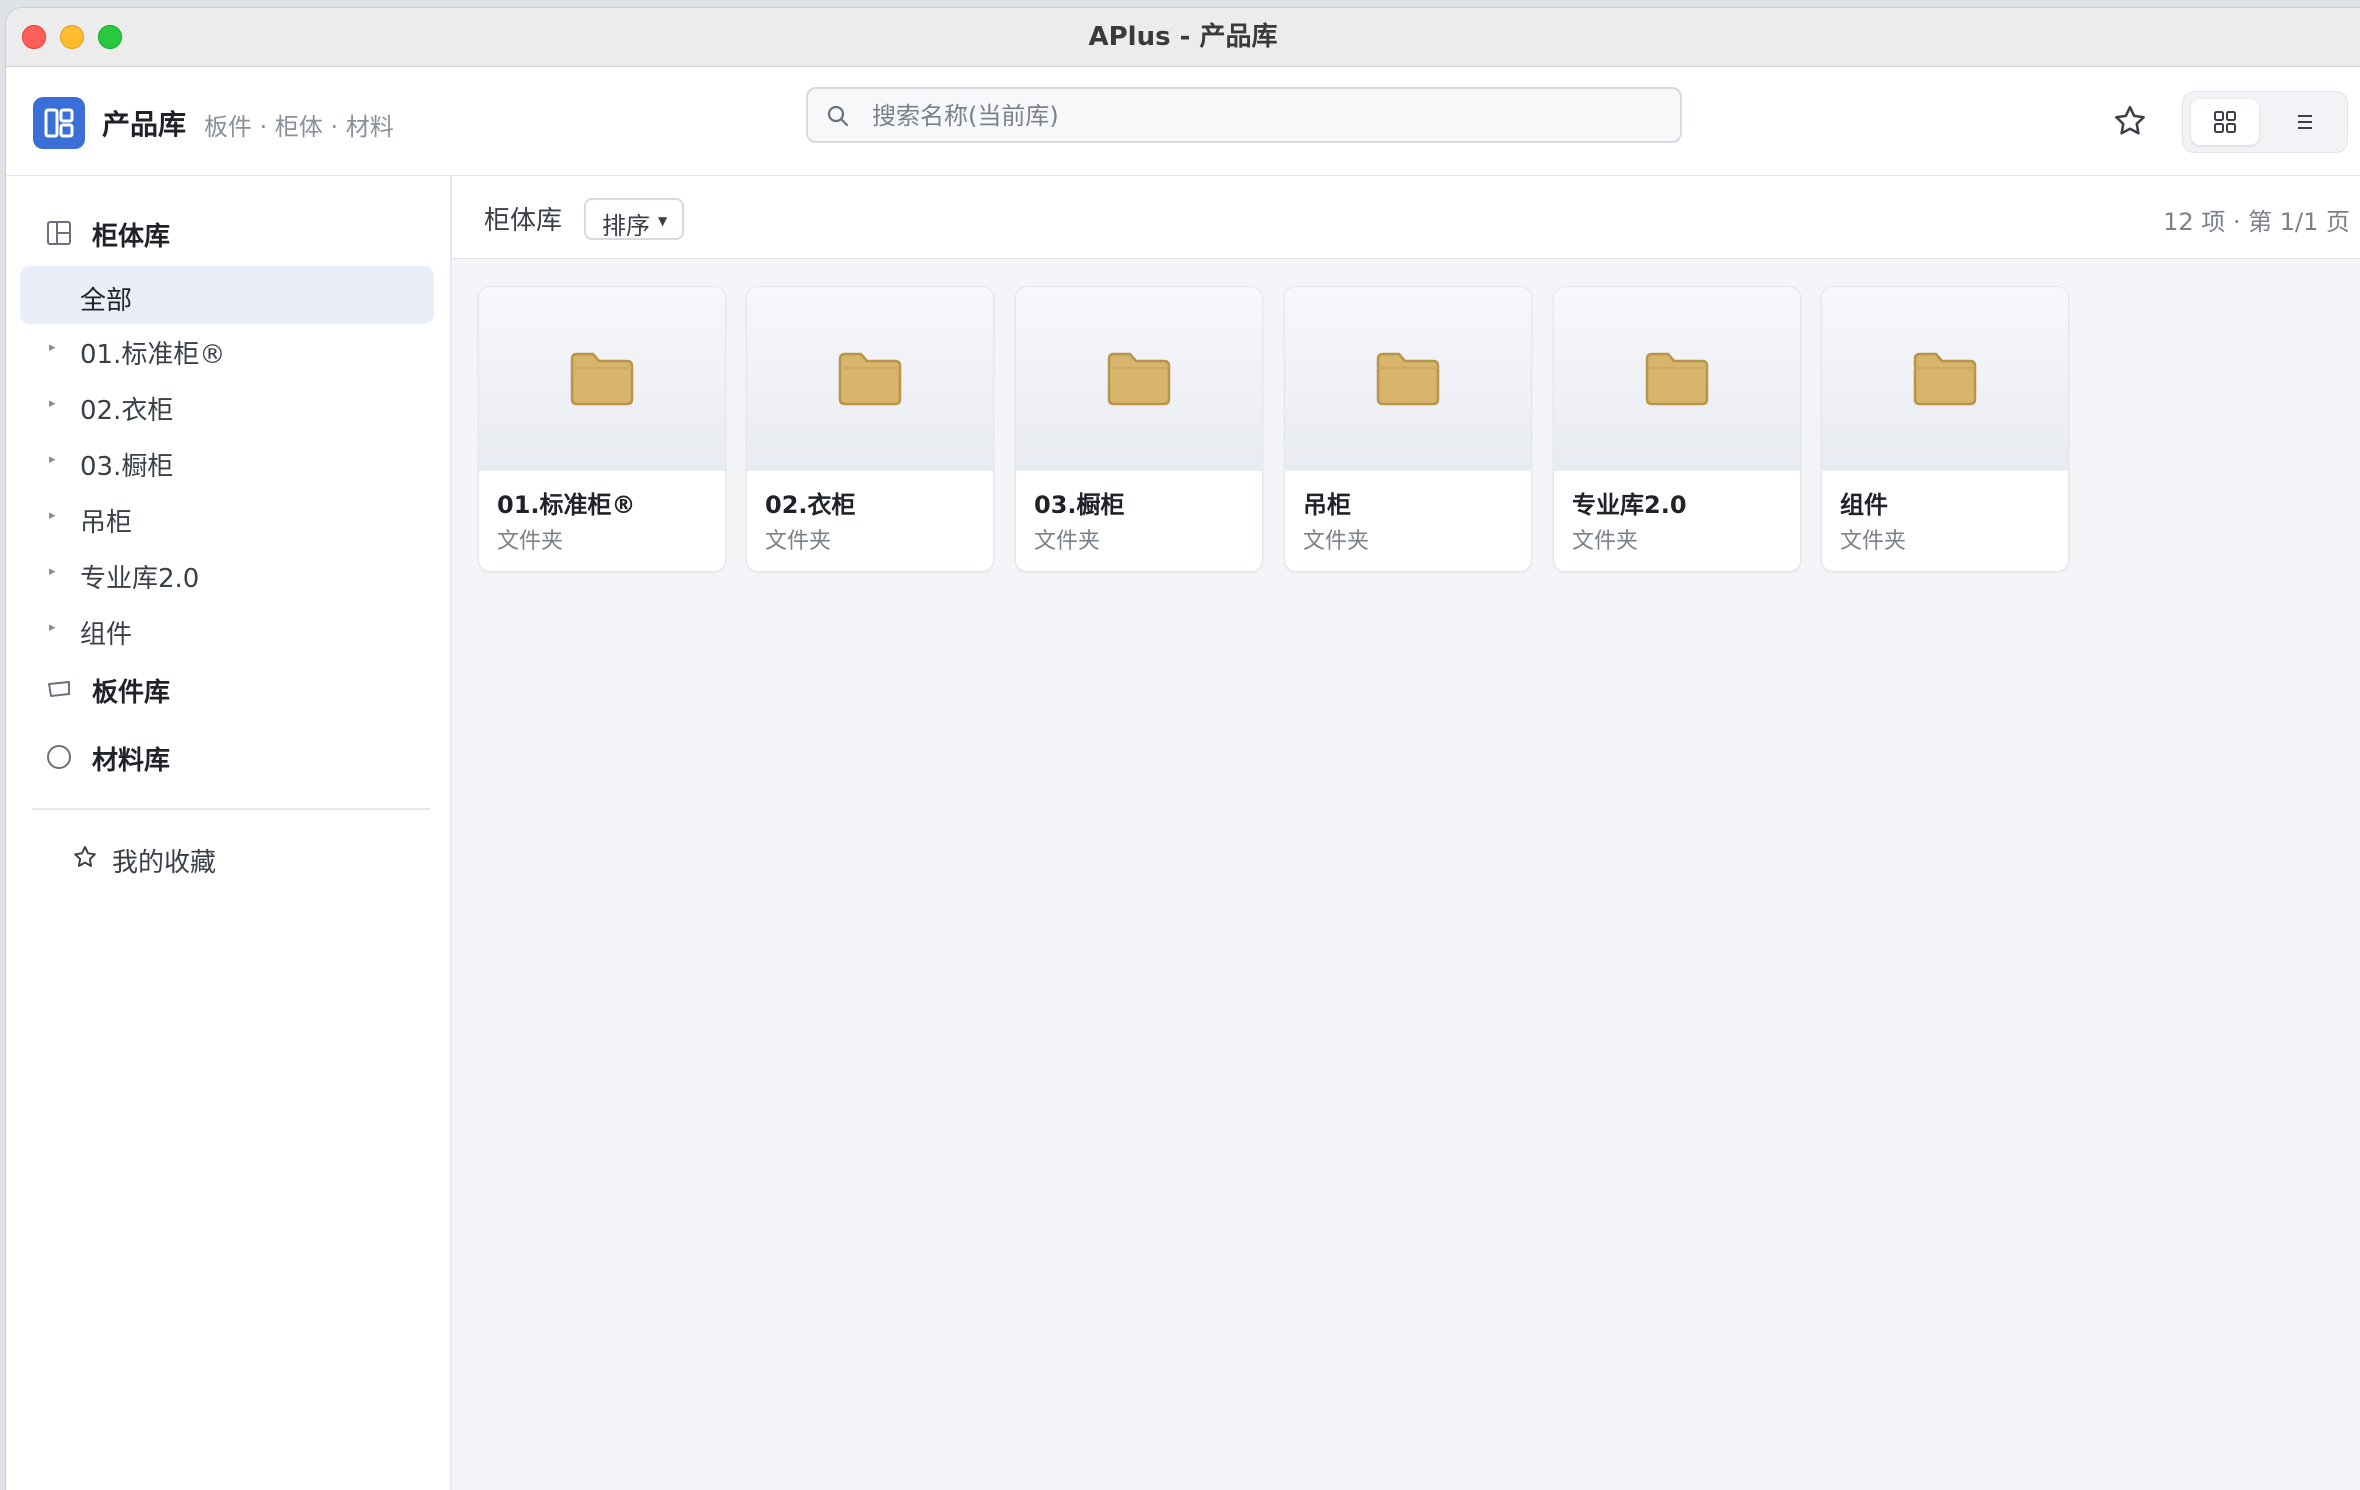  What do you see at coordinates (227, 629) in the screenshot?
I see `tree-item: ▸ 组件` at bounding box center [227, 629].